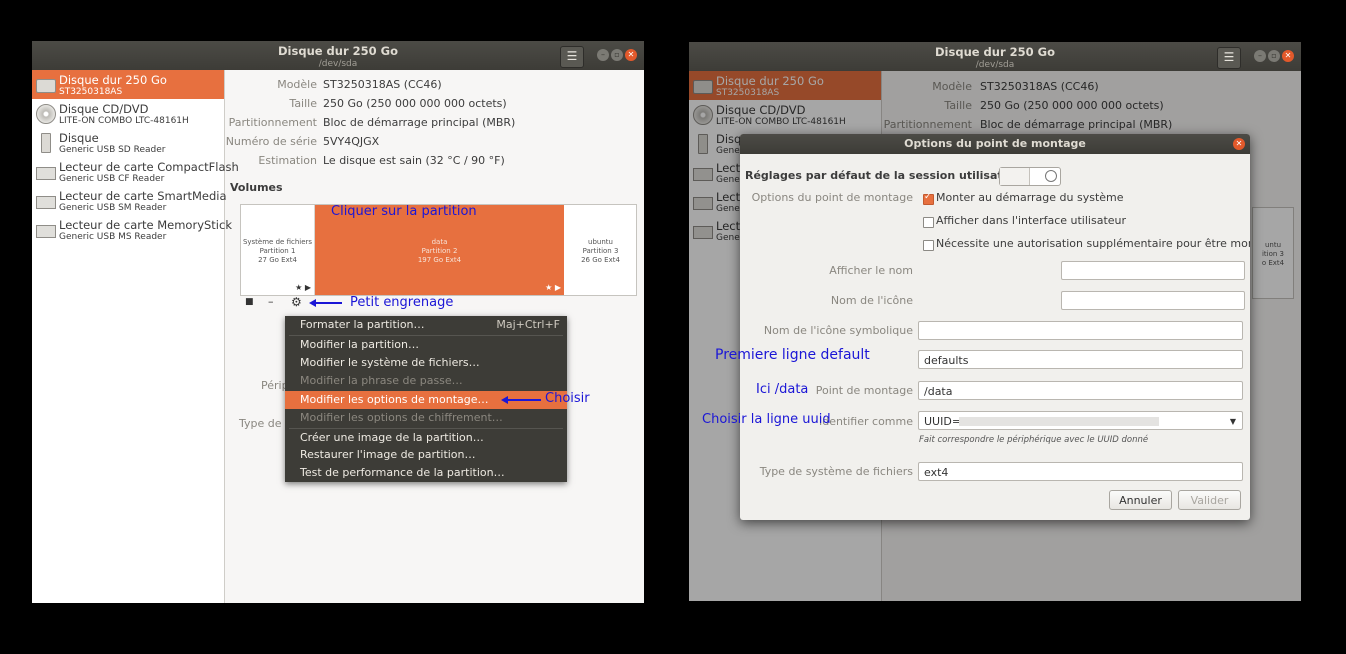 The width and height of the screenshot is (1346, 654). What do you see at coordinates (600, 250) in the screenshot?
I see `partition-3: ubuntu Partition 3 26 Go Ext4` at bounding box center [600, 250].